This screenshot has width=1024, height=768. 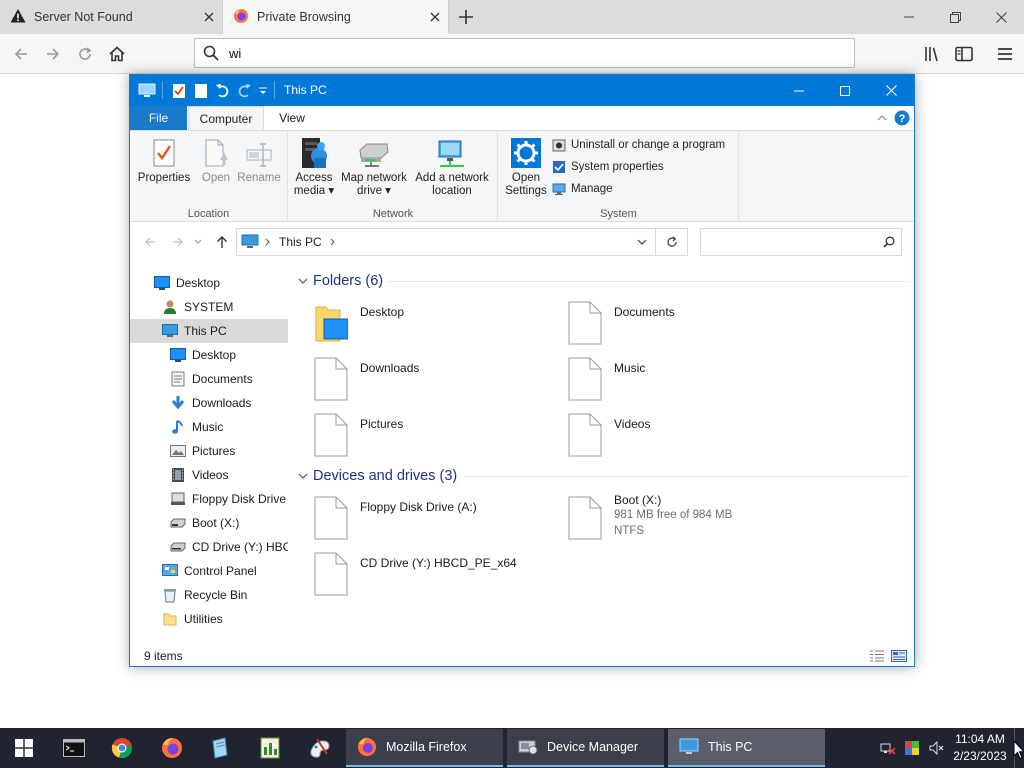 I want to click on folder-tile-videos: Videos, so click(x=677, y=436).